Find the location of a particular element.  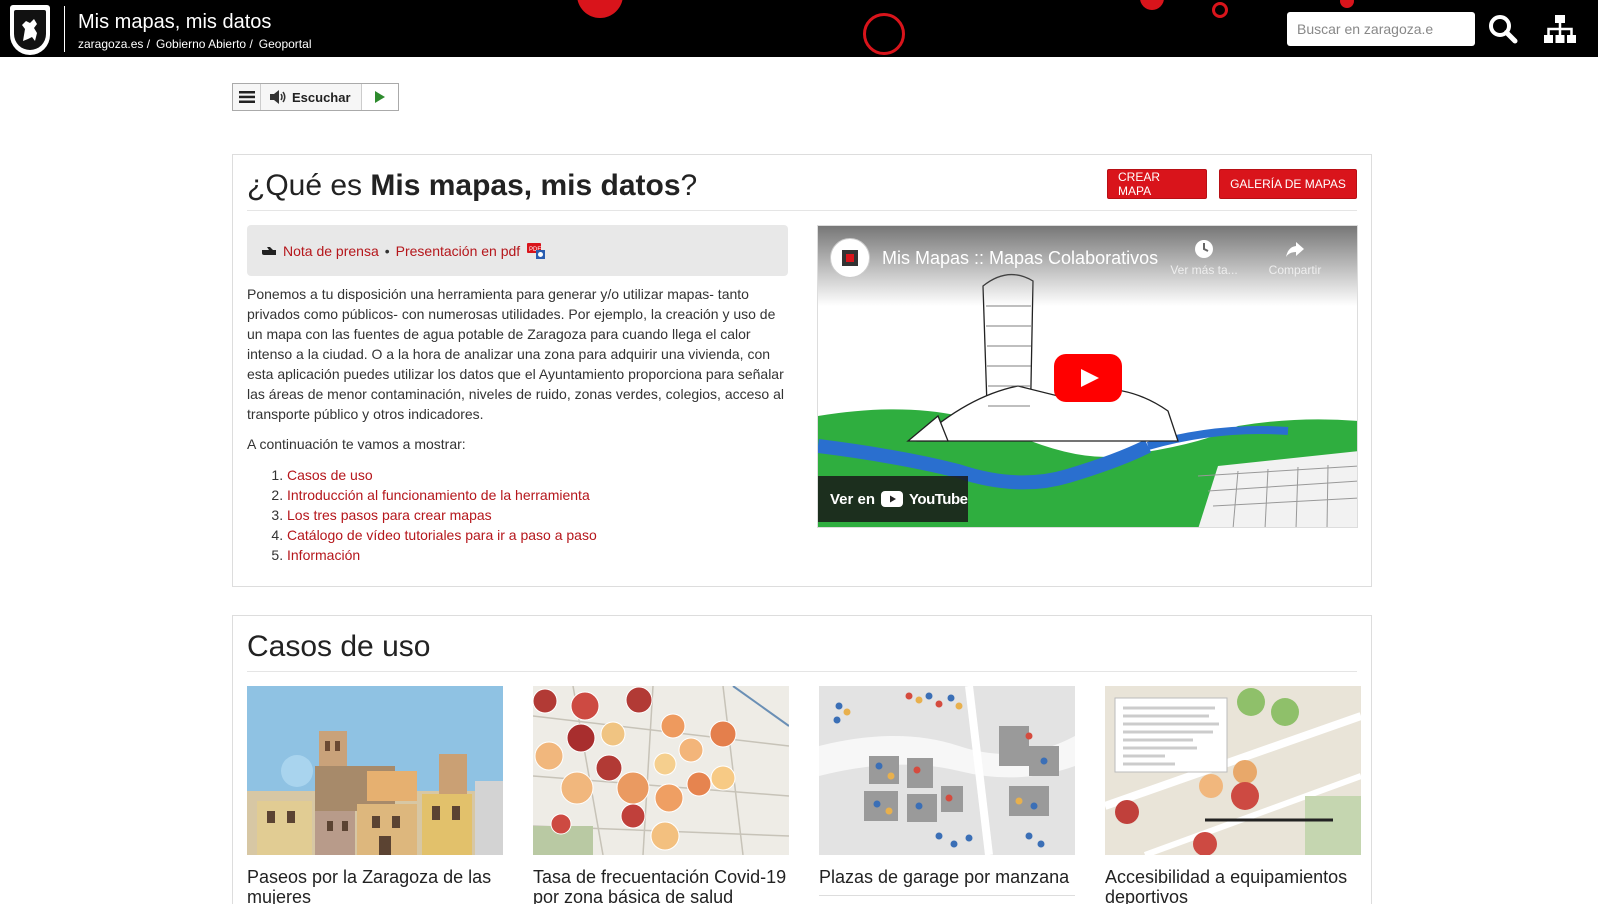

readspeaker-widget: Escuchar is located at coordinates (315, 97).